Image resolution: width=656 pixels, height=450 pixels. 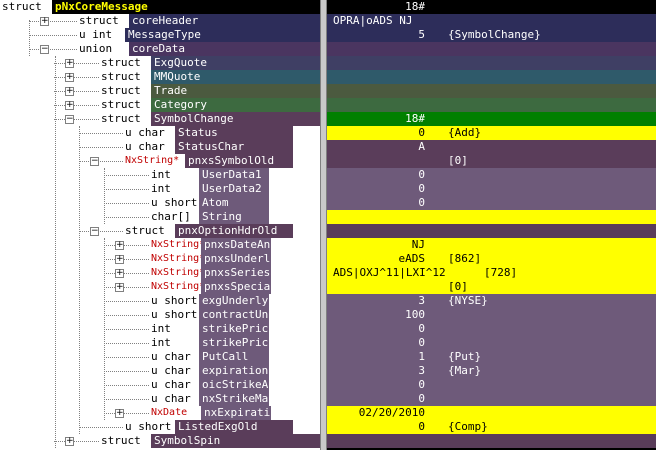 I want to click on tree-row-mmquote: + struct MMQuote, so click(x=160, y=77).